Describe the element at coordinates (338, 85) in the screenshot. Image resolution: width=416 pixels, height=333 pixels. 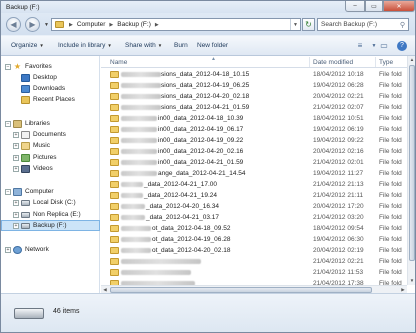
I see `file-date: 19/04/2012 06:28` at that location.